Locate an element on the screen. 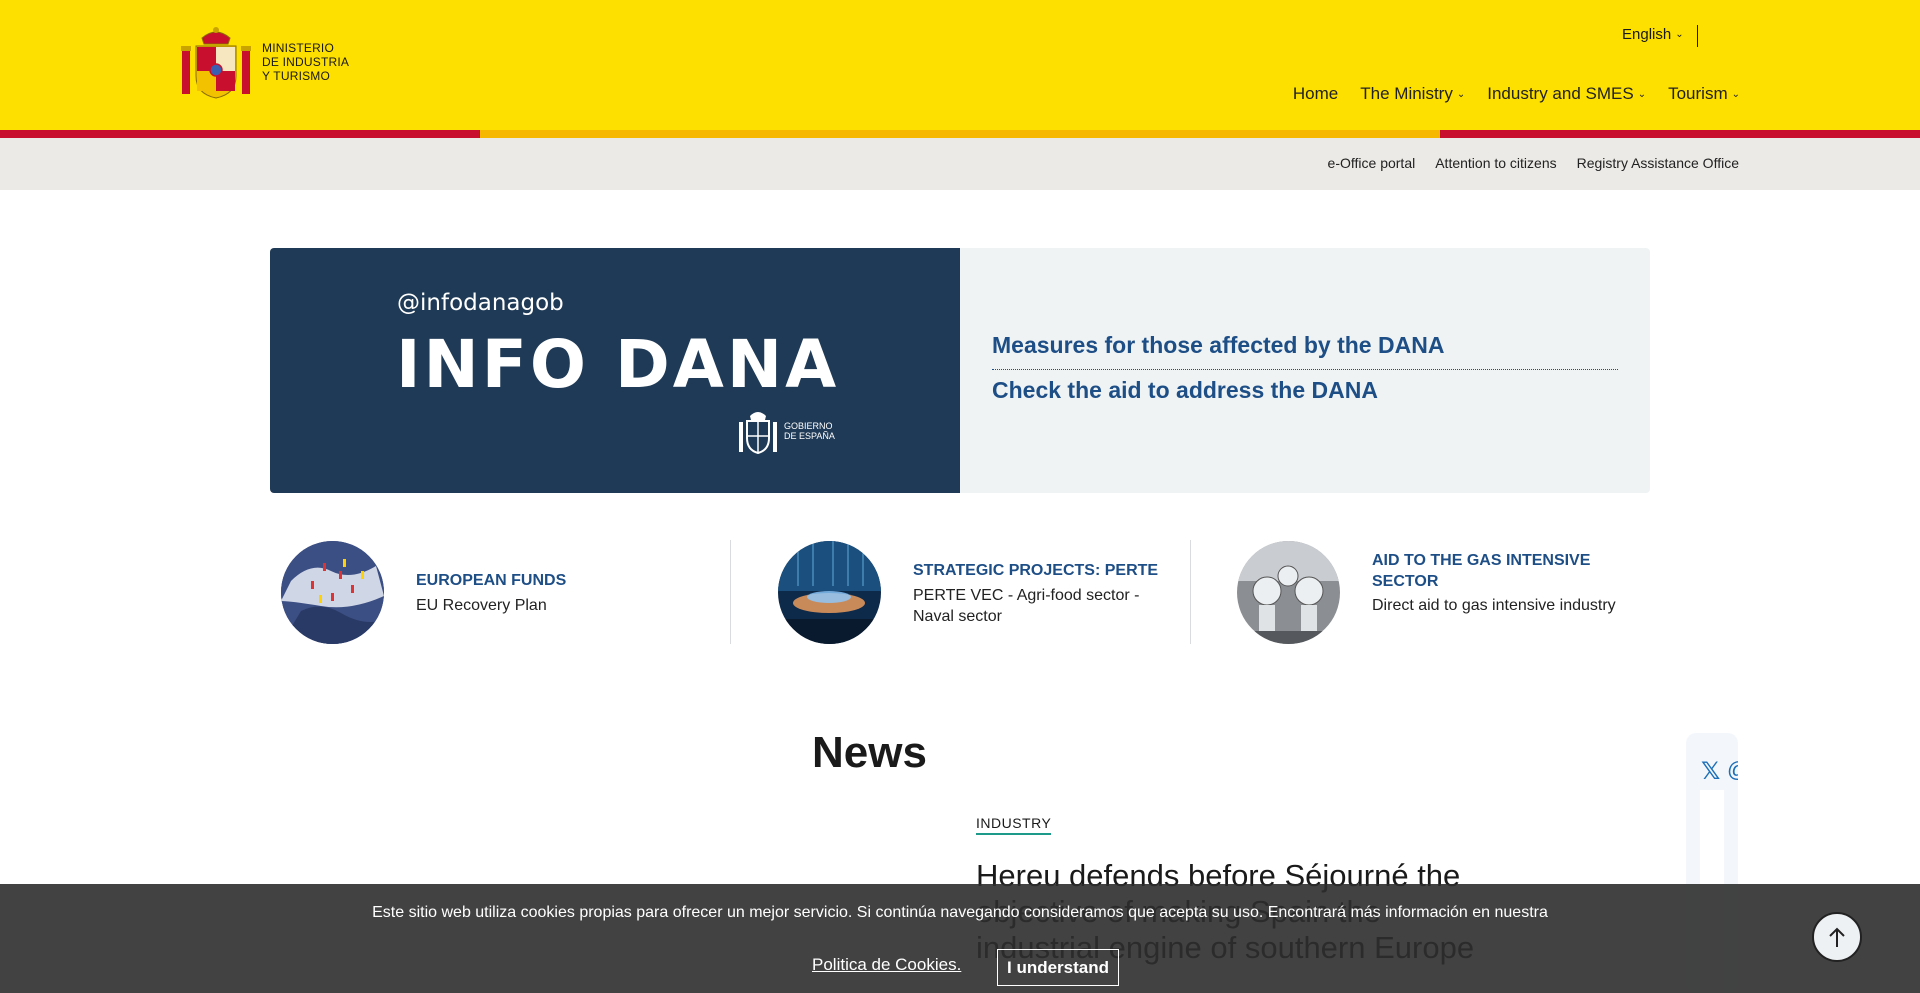  x-twitter-icon: 𝕏 is located at coordinates (1710, 771).